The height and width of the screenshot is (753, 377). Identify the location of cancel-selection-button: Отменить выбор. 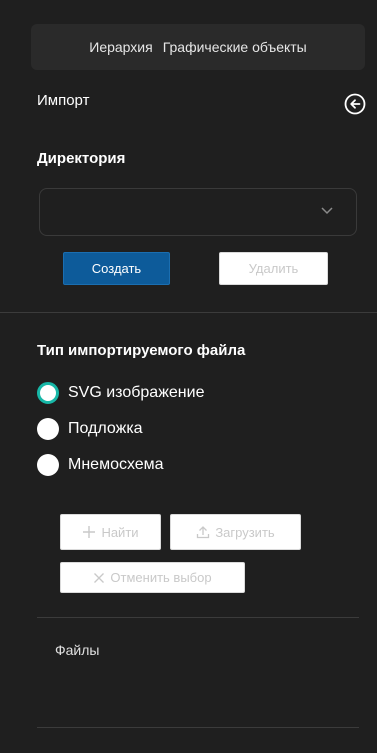
(152, 577).